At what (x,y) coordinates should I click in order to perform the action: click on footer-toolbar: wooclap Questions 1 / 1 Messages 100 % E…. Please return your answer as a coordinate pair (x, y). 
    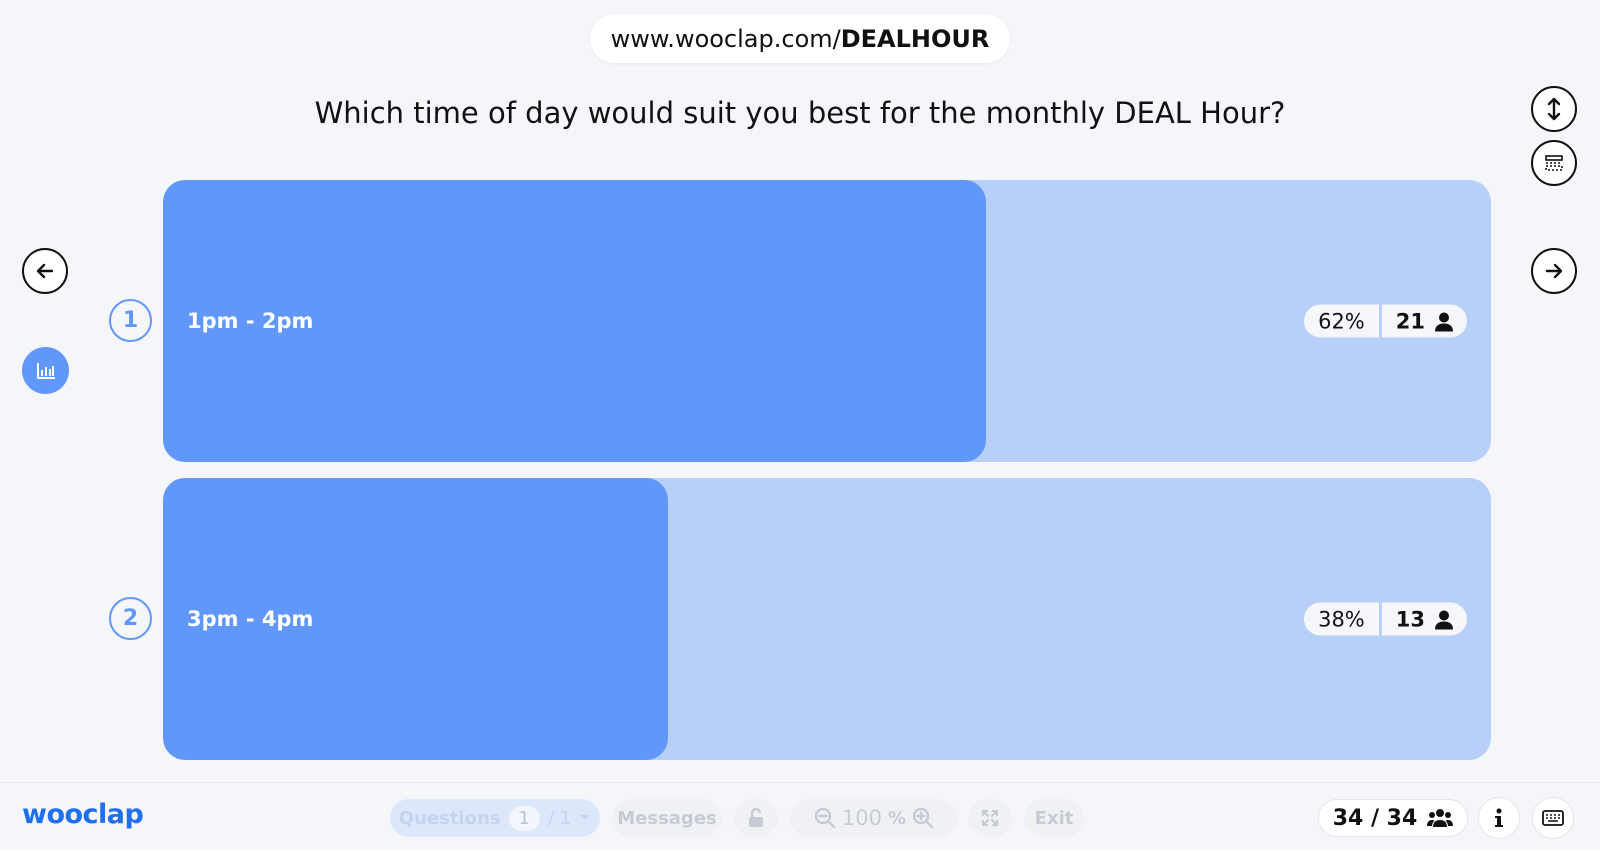
    Looking at the image, I should click on (800, 816).